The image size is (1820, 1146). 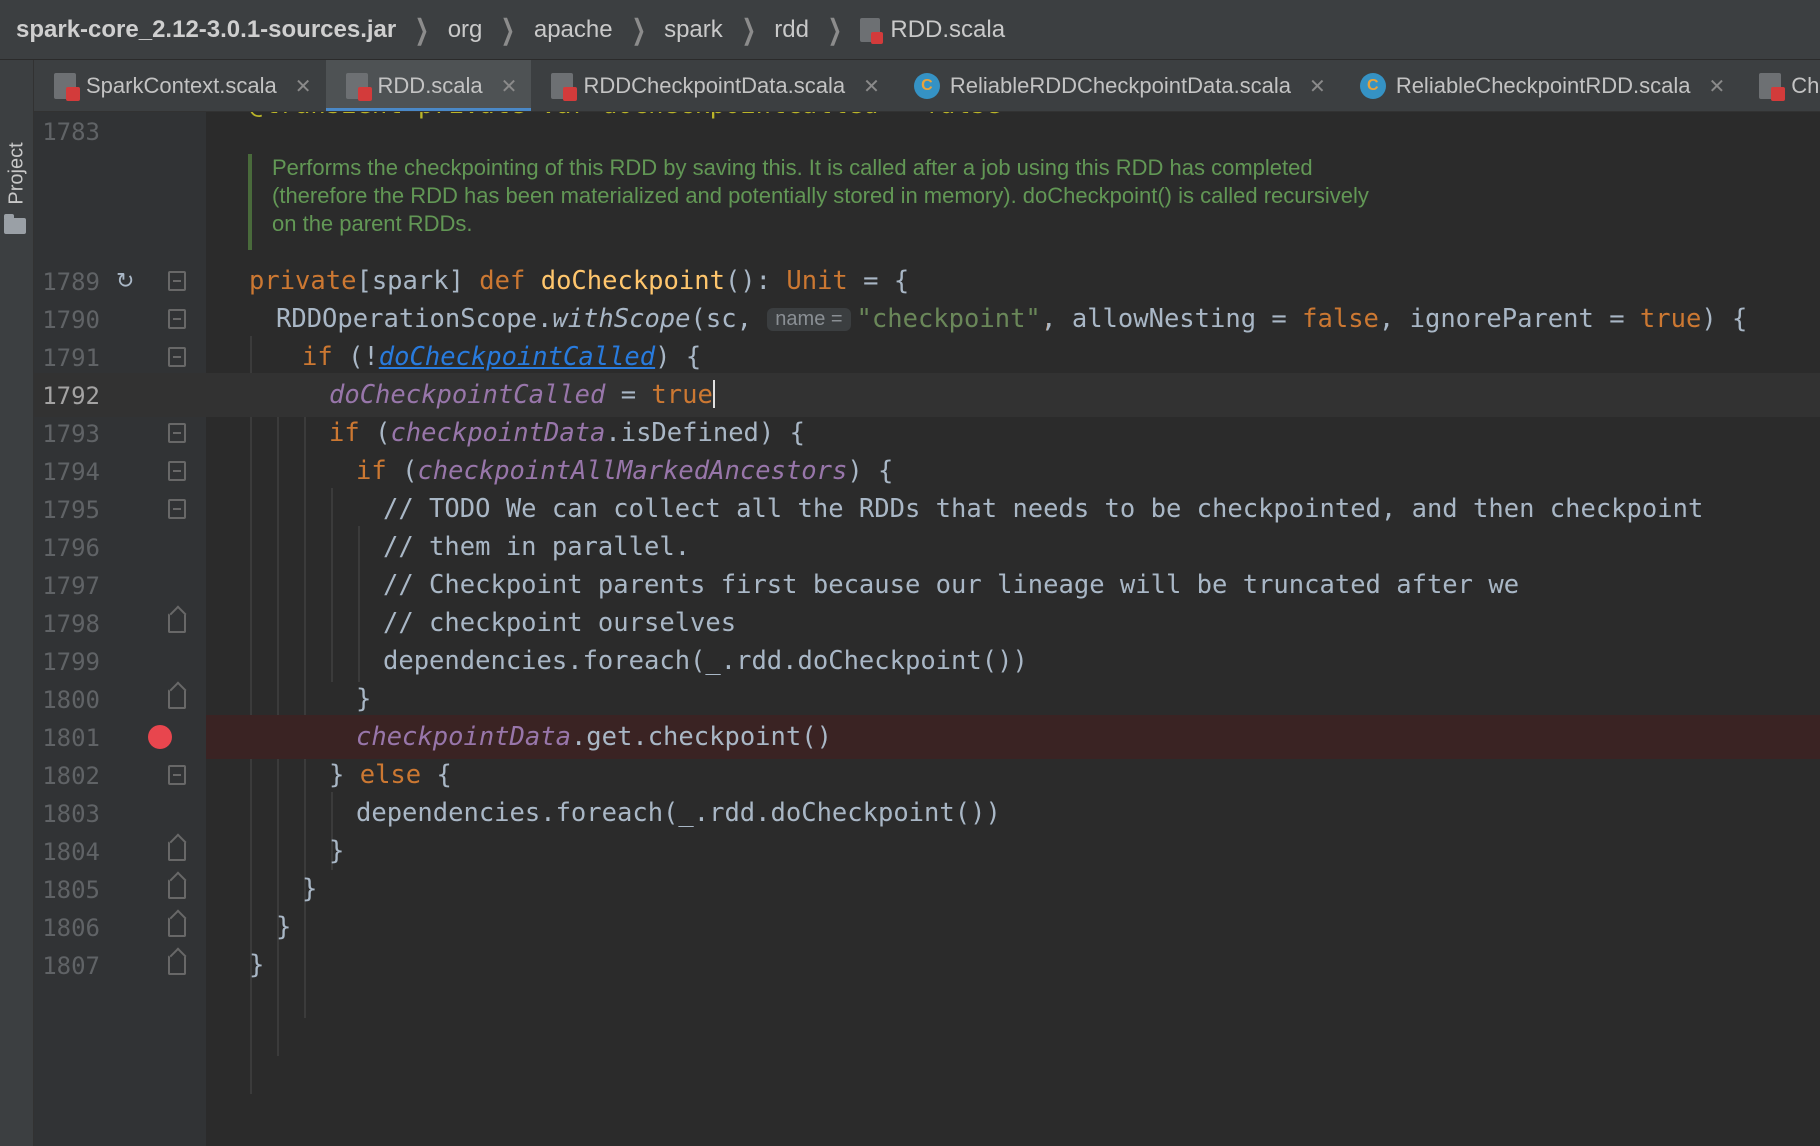 I want to click on breadcrumb-spark: spark, so click(x=693, y=30).